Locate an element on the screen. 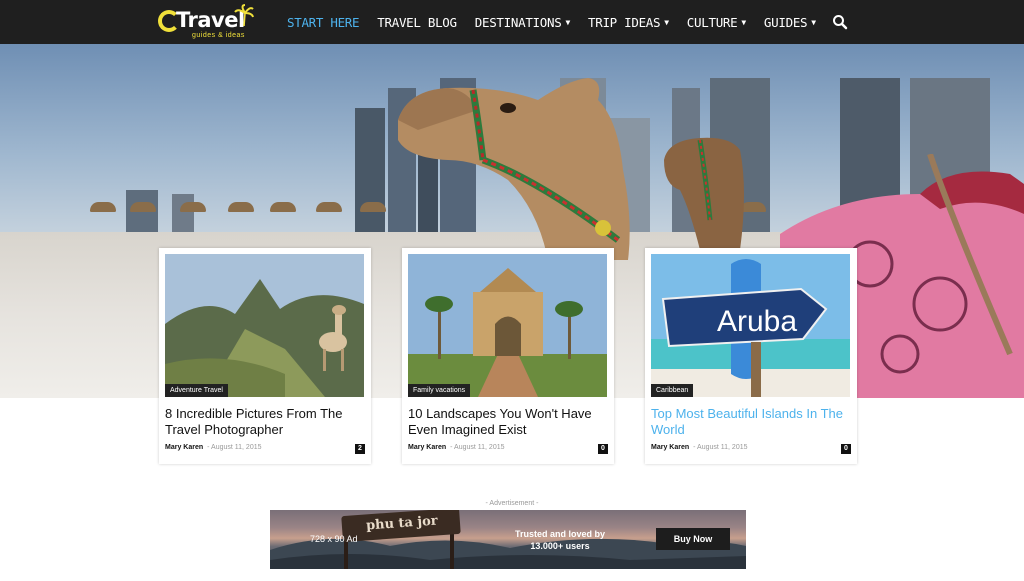  aruba-sign-image: Aruba is located at coordinates (750, 325).